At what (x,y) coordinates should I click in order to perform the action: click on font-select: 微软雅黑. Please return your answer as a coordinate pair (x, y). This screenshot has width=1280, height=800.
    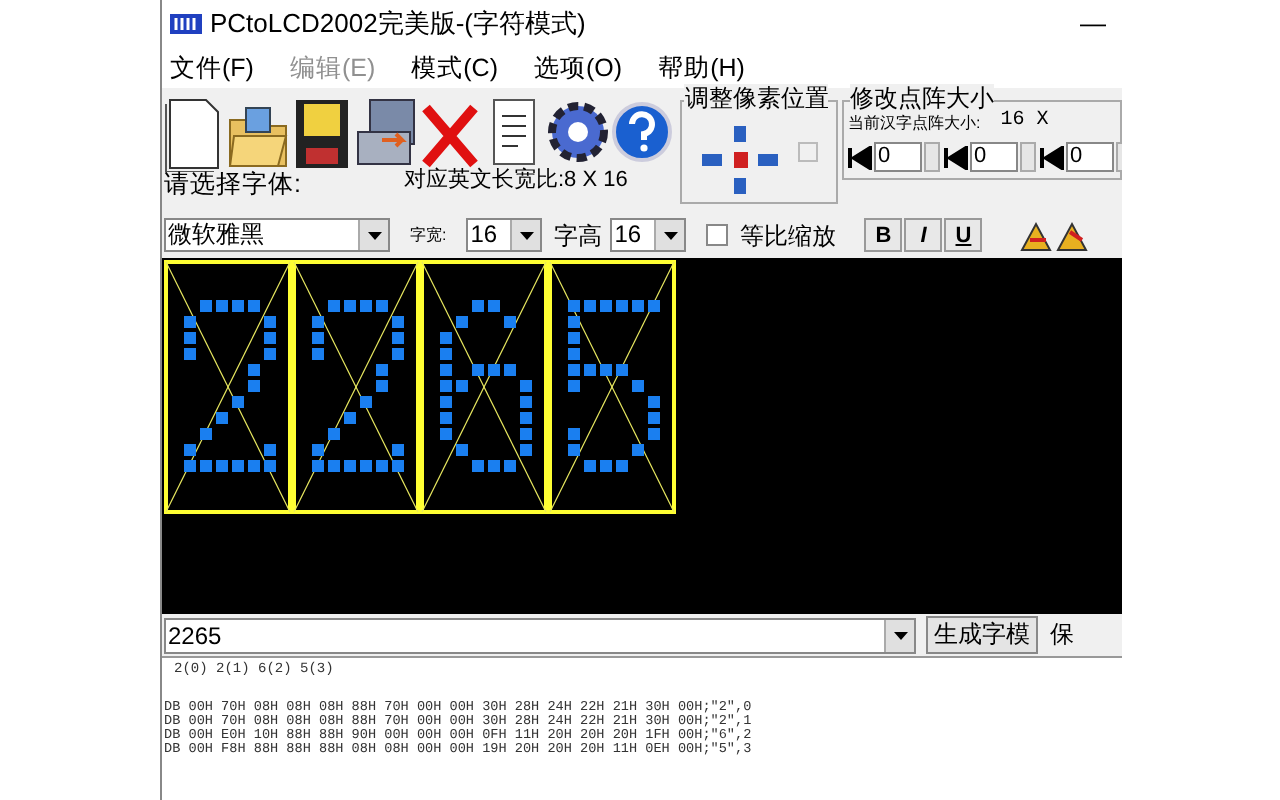
    Looking at the image, I should click on (277, 235).